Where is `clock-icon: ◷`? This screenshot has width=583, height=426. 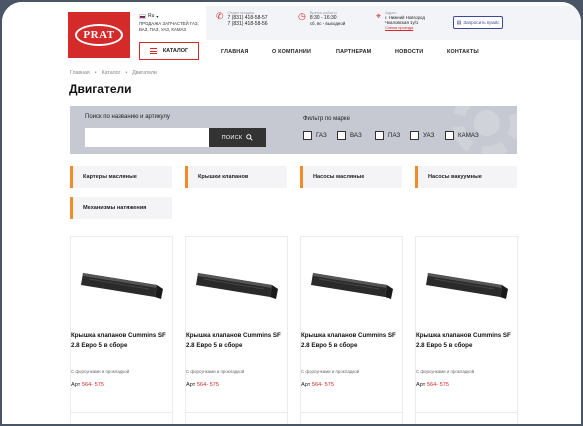
clock-icon: ◷ is located at coordinates (302, 16).